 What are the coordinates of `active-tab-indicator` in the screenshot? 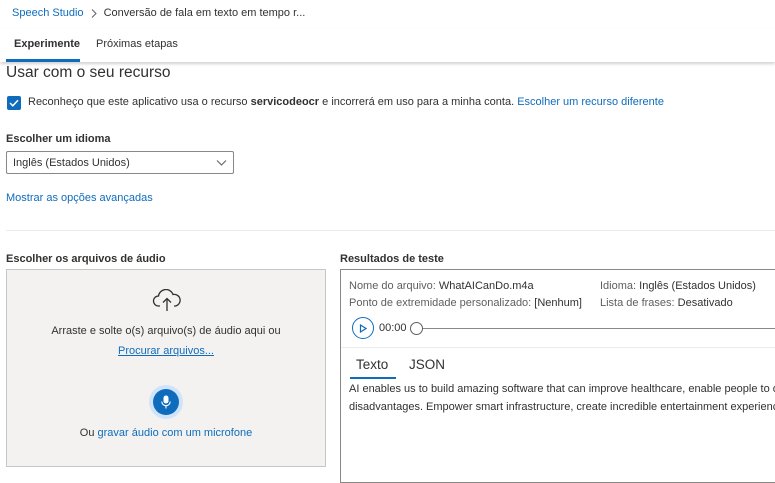 It's located at (43, 60).